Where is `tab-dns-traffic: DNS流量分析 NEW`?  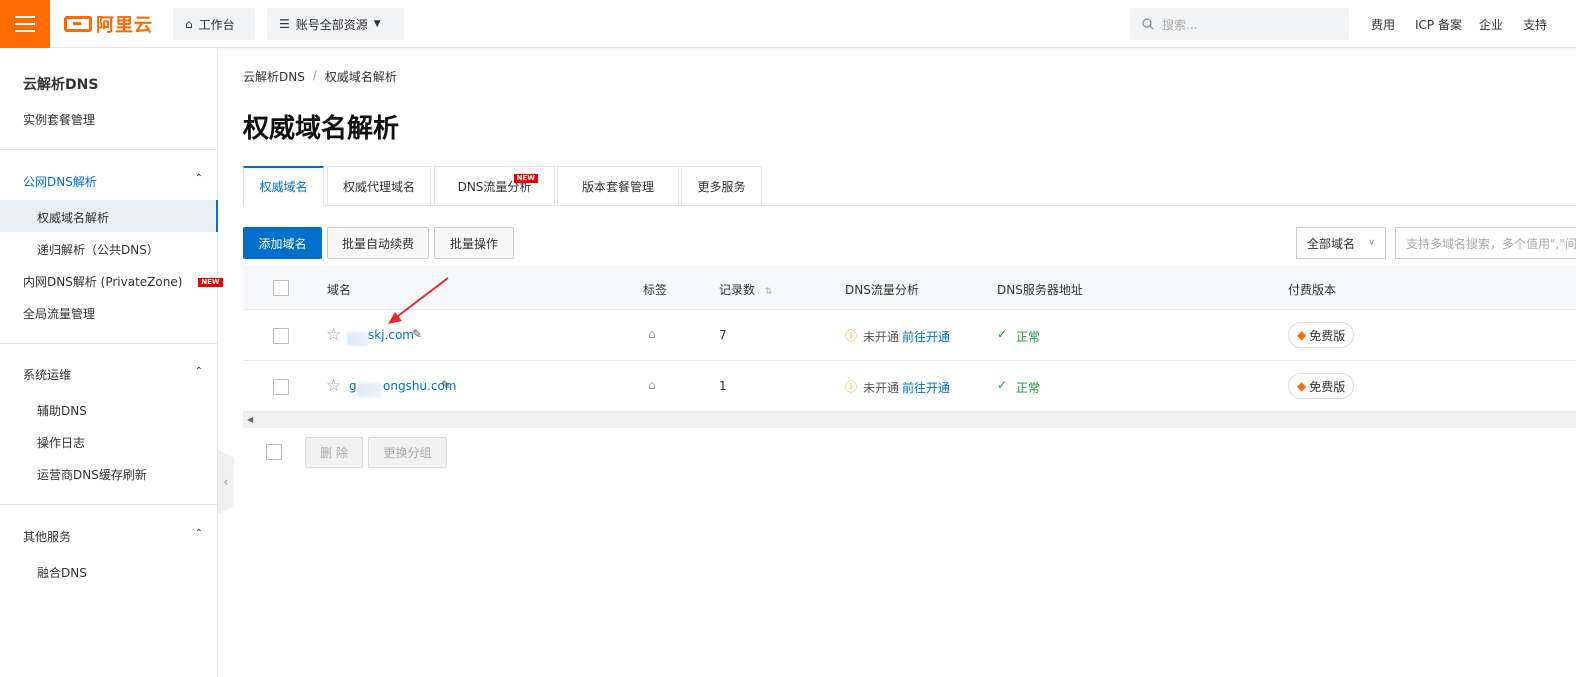 tab-dns-traffic: DNS流量分析 NEW is located at coordinates (494, 186).